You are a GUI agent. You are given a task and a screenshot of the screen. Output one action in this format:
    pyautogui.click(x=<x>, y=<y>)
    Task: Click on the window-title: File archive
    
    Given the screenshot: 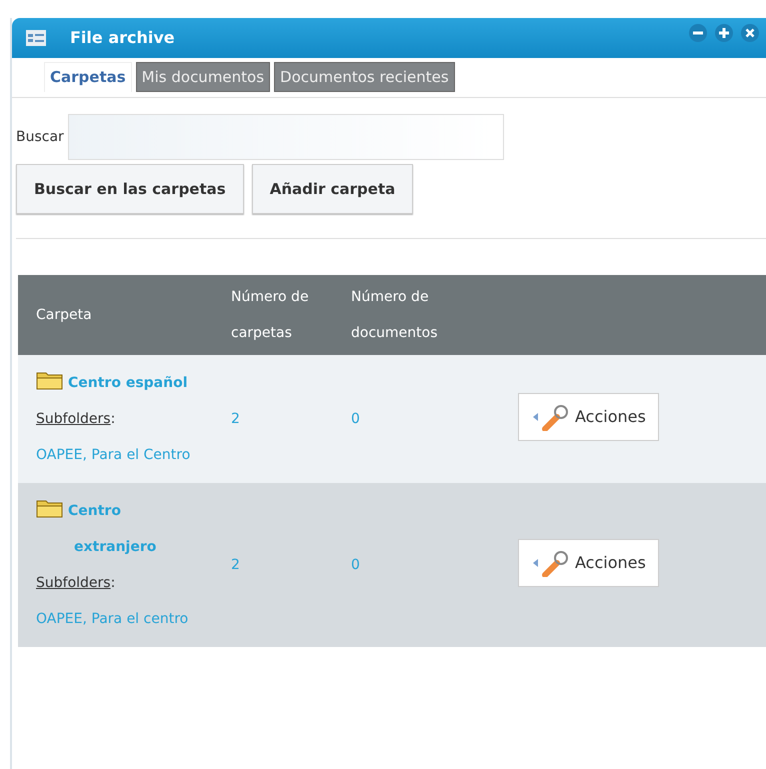 What is the action you would take?
    pyautogui.click(x=122, y=38)
    